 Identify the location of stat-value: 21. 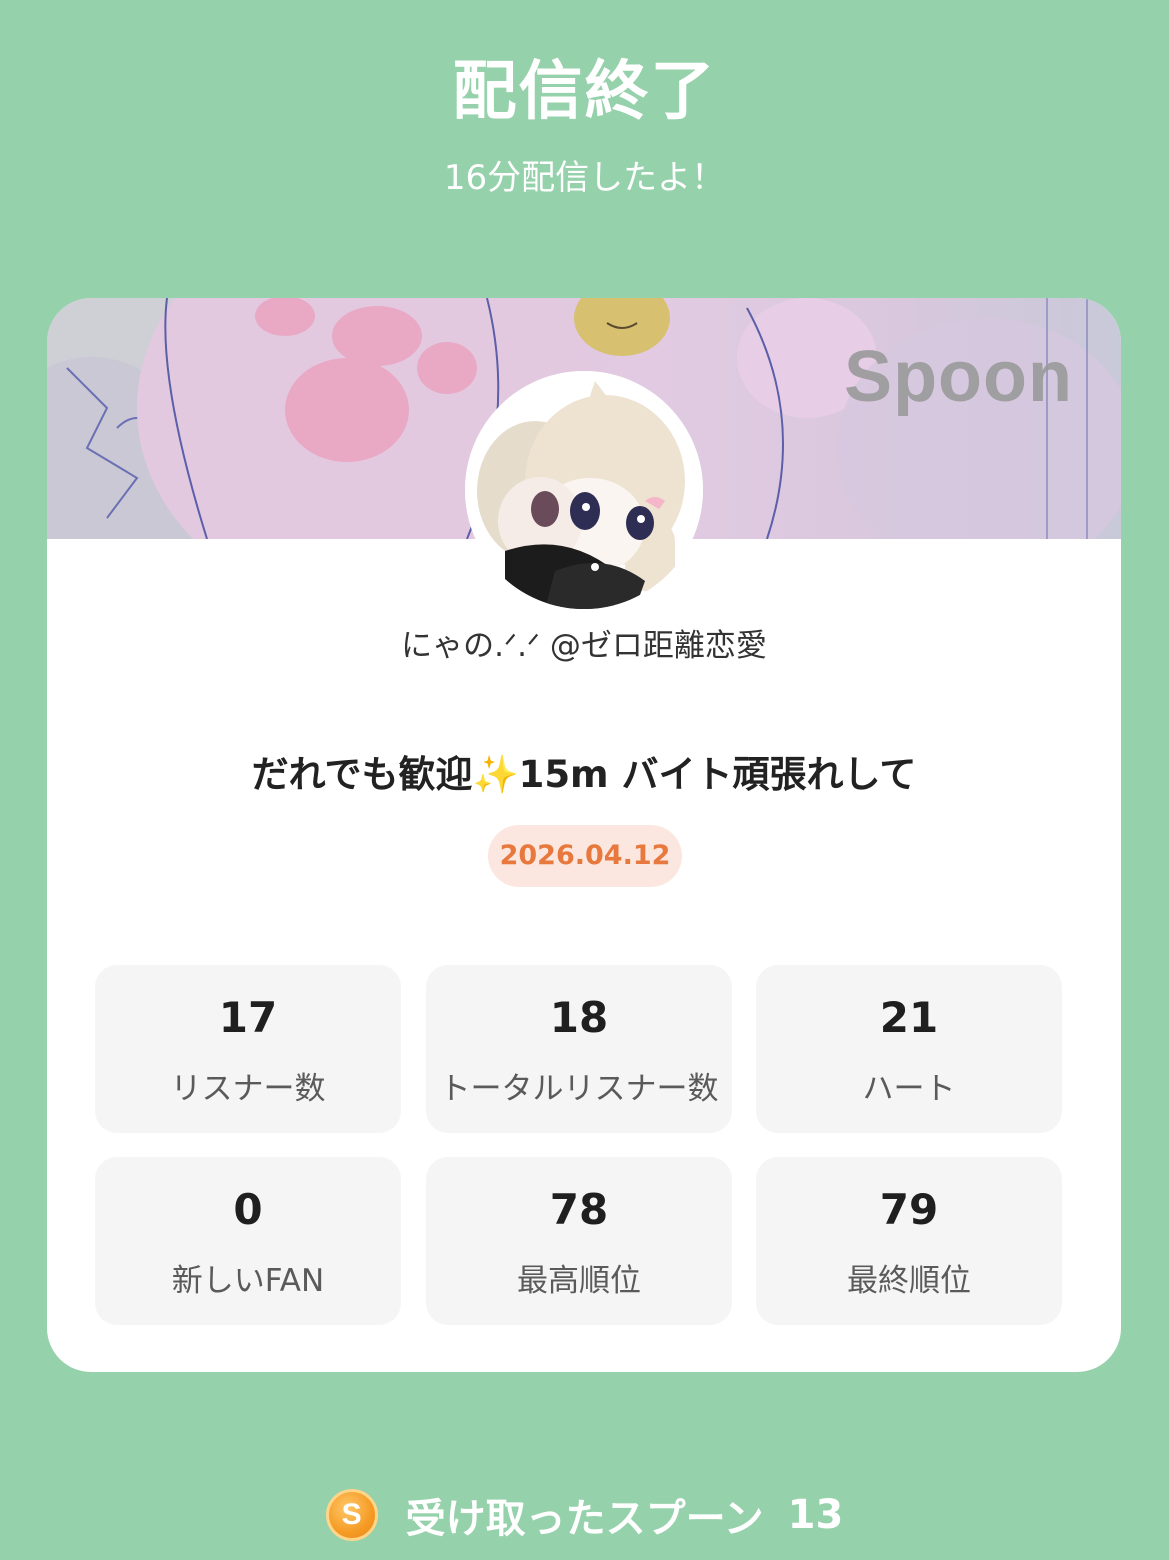
(909, 1017).